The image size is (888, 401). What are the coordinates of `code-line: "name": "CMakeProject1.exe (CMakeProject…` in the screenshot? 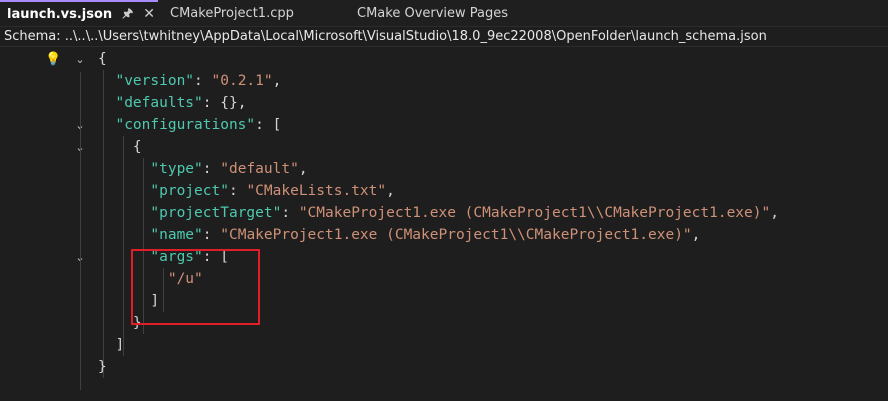 It's located at (425, 235).